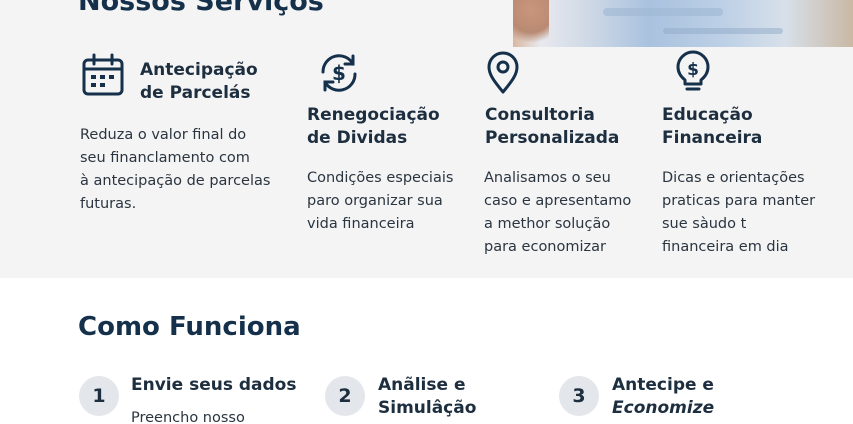  I want to click on service-title-antecipacao: Antecipação de Parcelás, so click(199, 81).